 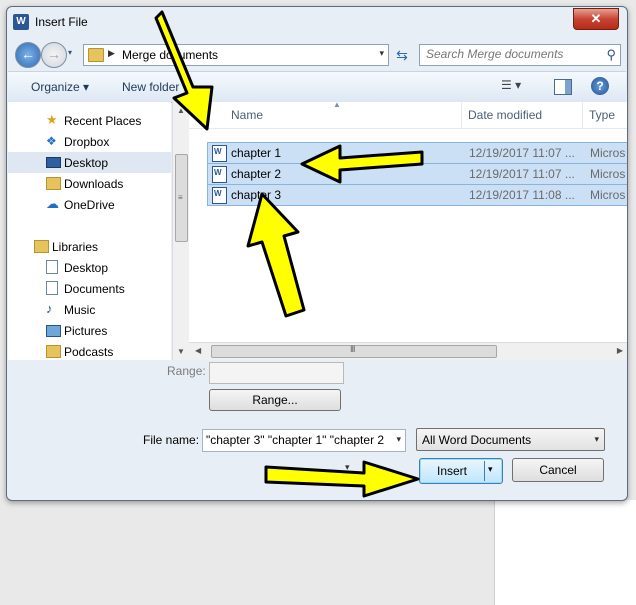 What do you see at coordinates (52, 203) in the screenshot?
I see `cloud-icon: ☁` at bounding box center [52, 203].